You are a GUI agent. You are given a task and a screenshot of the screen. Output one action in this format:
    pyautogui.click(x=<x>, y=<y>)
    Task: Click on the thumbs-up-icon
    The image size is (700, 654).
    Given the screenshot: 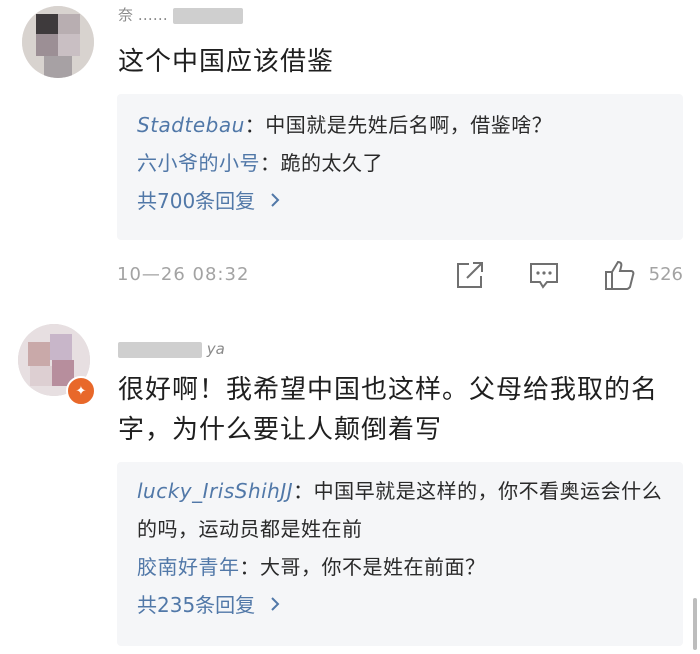 What is the action you would take?
    pyautogui.click(x=620, y=275)
    